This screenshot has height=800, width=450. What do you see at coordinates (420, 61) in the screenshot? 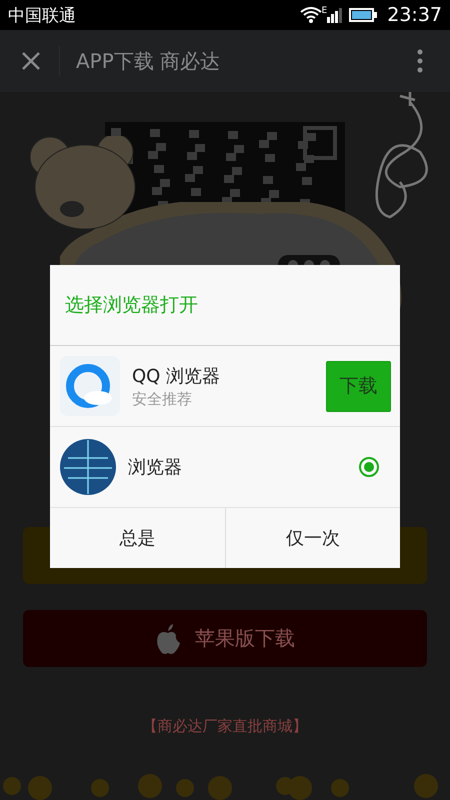
I see `more-icon` at bounding box center [420, 61].